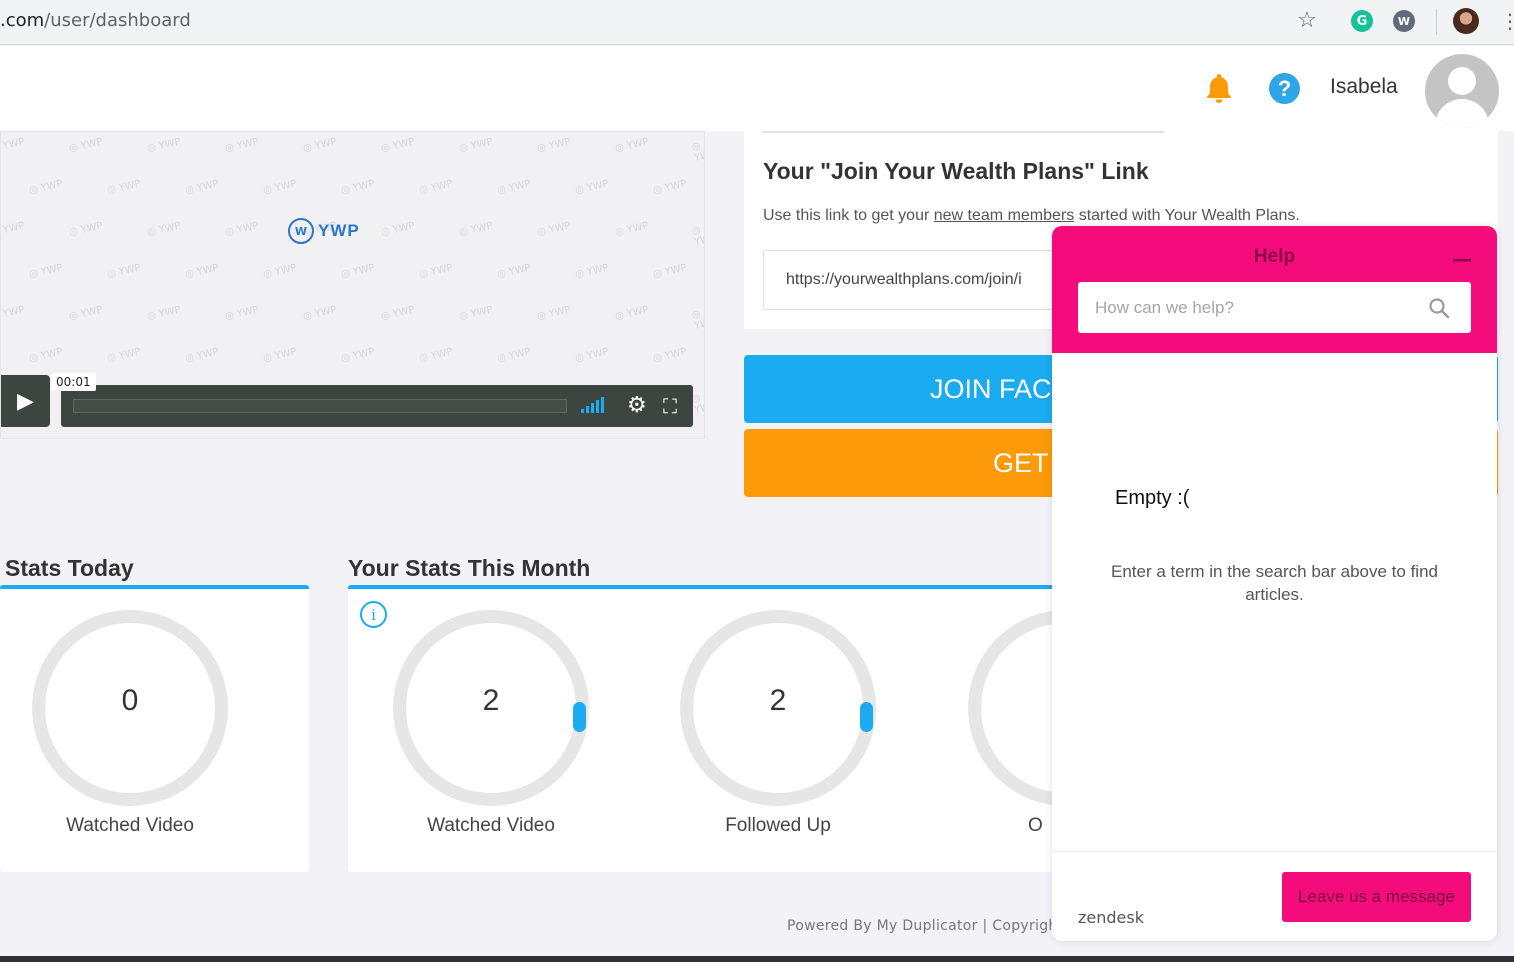  I want to click on minimize-icon: —, so click(1462, 259).